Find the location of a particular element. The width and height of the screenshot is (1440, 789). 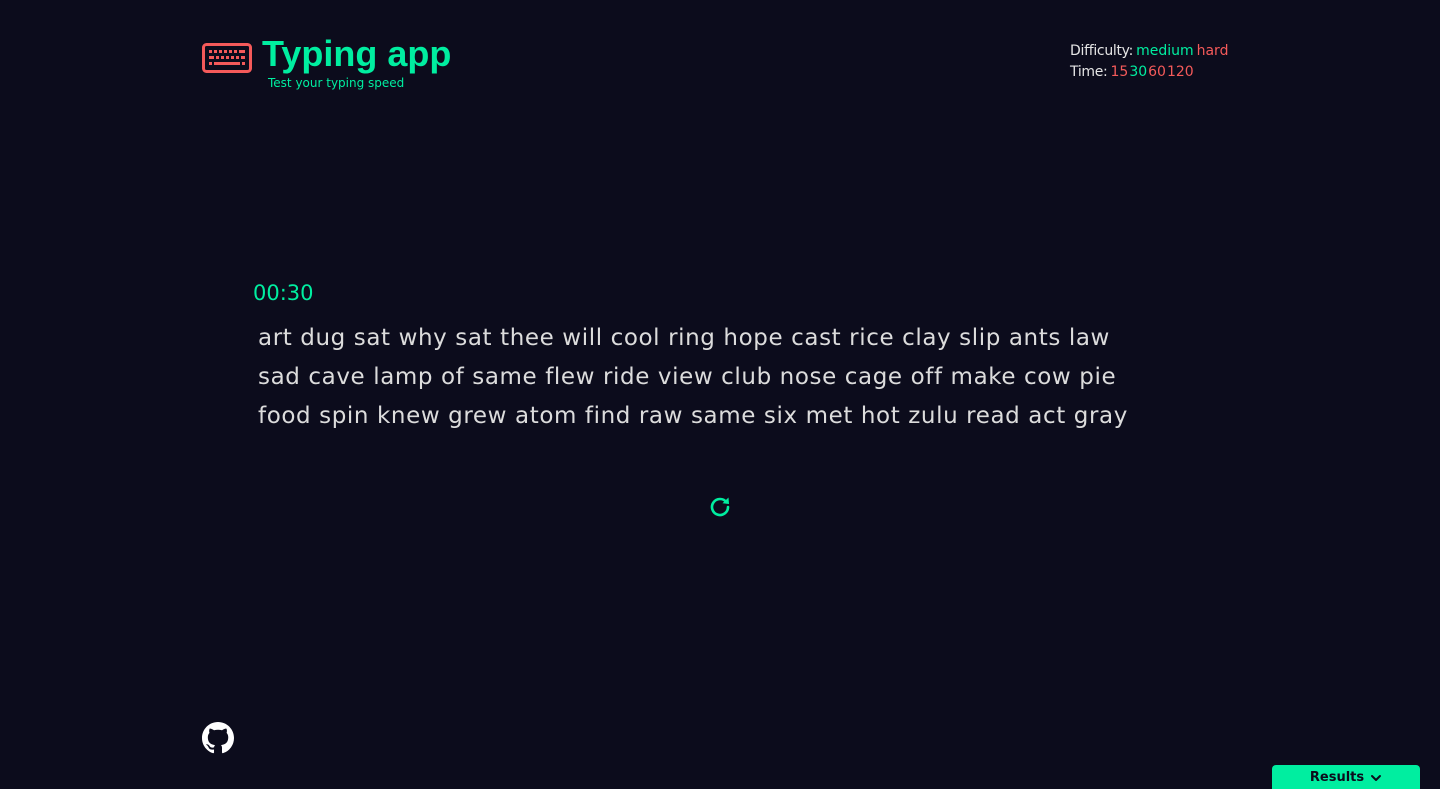

difficulty-option-hard: hard is located at coordinates (1213, 51).